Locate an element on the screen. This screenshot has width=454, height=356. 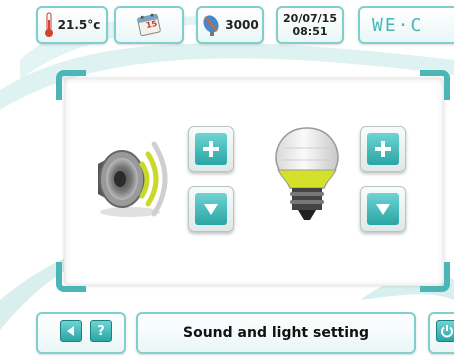
light-bulb-icon is located at coordinates (307, 173).